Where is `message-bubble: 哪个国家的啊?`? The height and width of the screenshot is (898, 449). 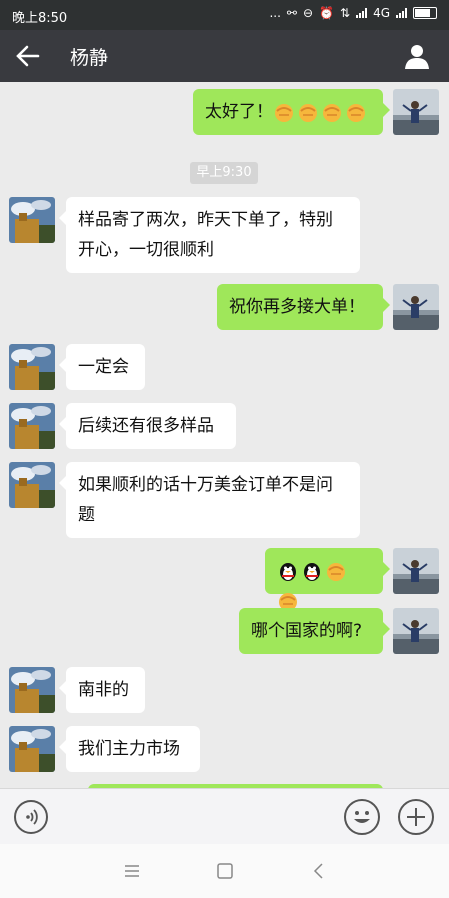
message-bubble: 哪个国家的啊? is located at coordinates (314, 631).